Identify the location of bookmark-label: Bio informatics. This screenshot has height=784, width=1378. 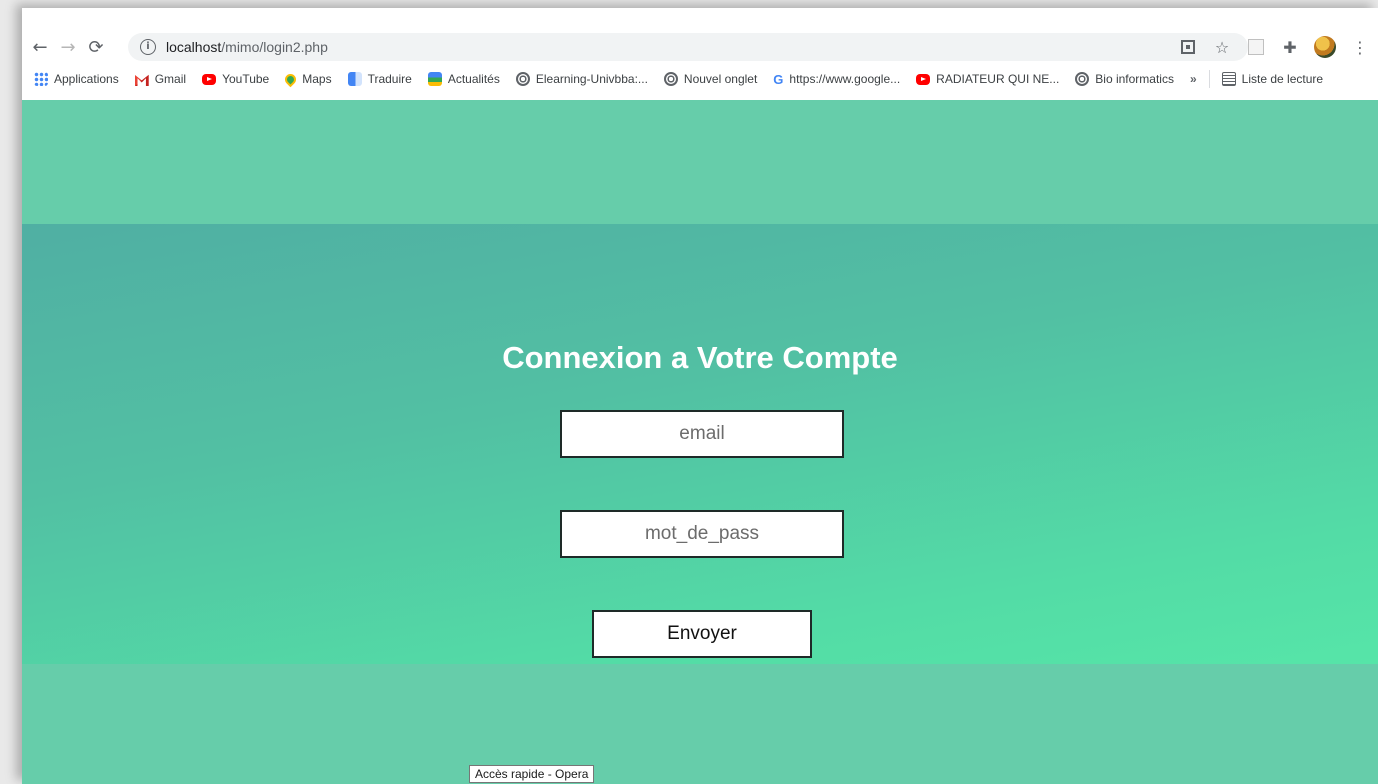
(1134, 79).